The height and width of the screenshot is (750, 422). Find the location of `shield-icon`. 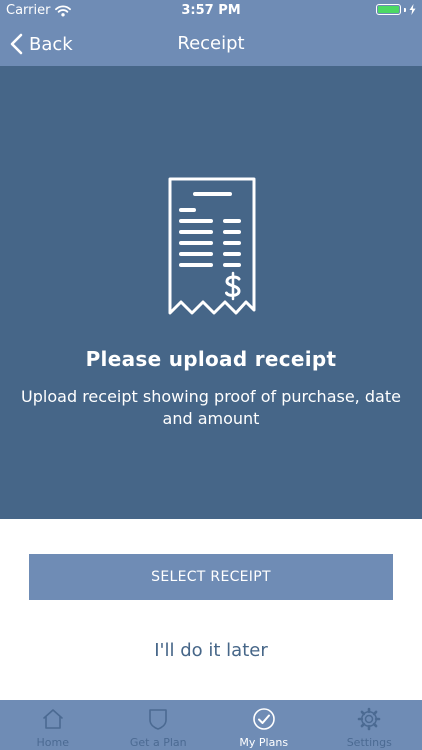

shield-icon is located at coordinates (158, 719).